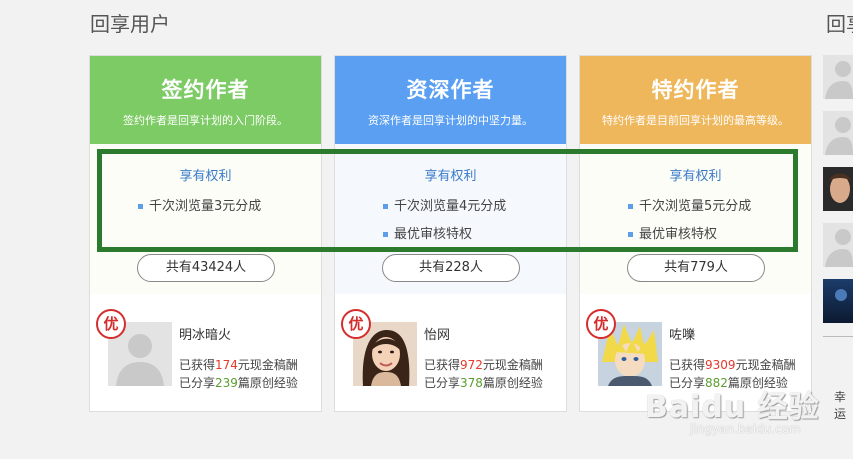  I want to click on card-title: 特约作者, so click(695, 89).